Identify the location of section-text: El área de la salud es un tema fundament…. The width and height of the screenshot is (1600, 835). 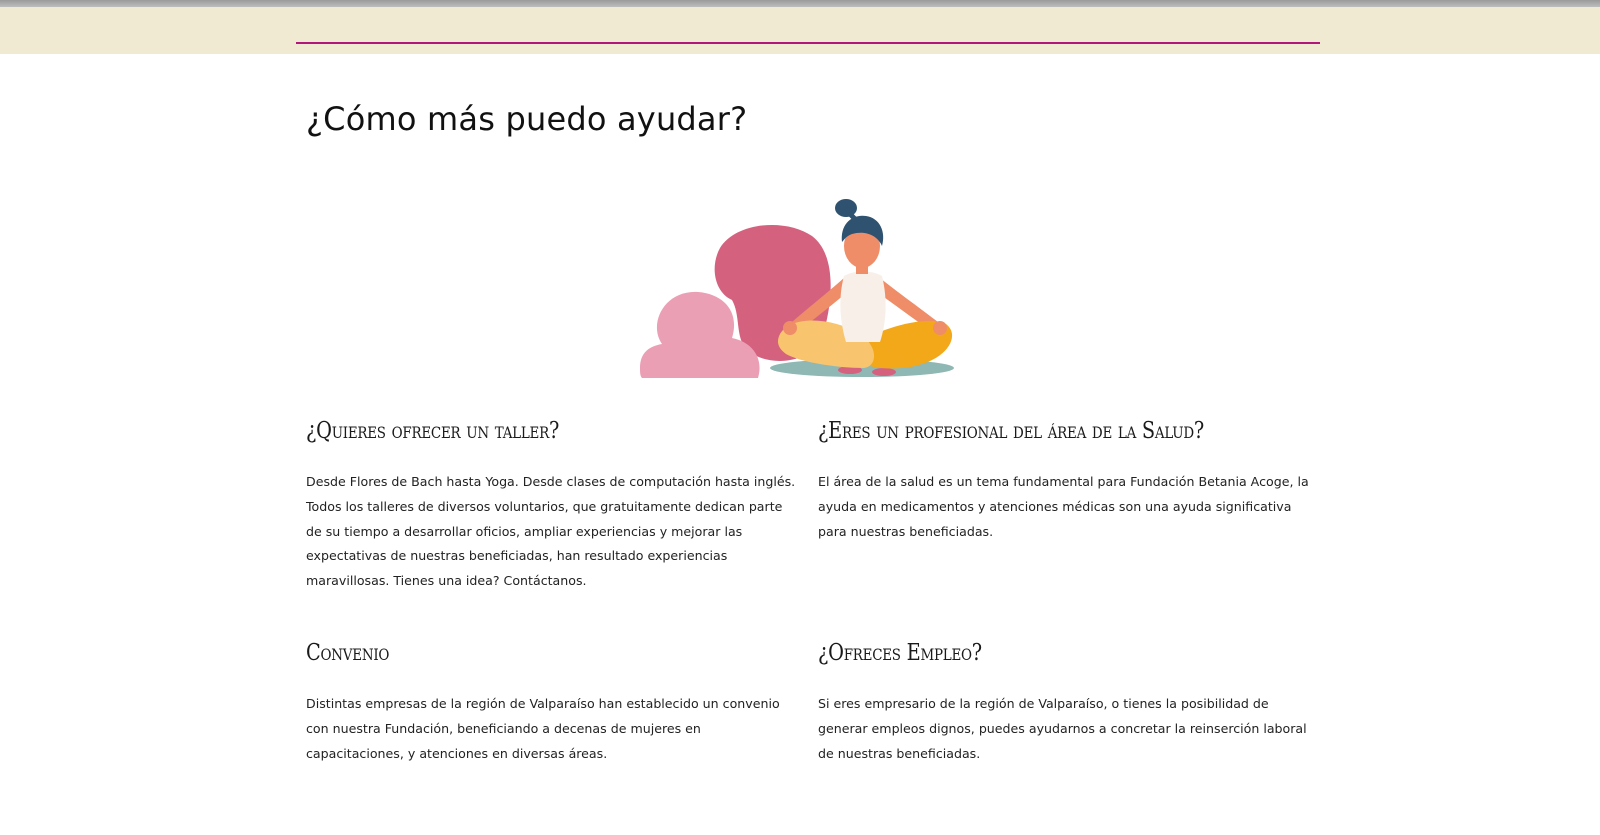
(1063, 506).